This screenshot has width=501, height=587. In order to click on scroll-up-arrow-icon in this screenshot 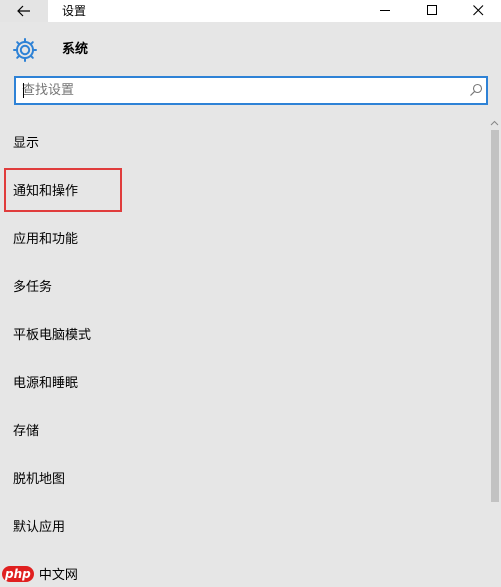, I will do `click(494, 123)`.